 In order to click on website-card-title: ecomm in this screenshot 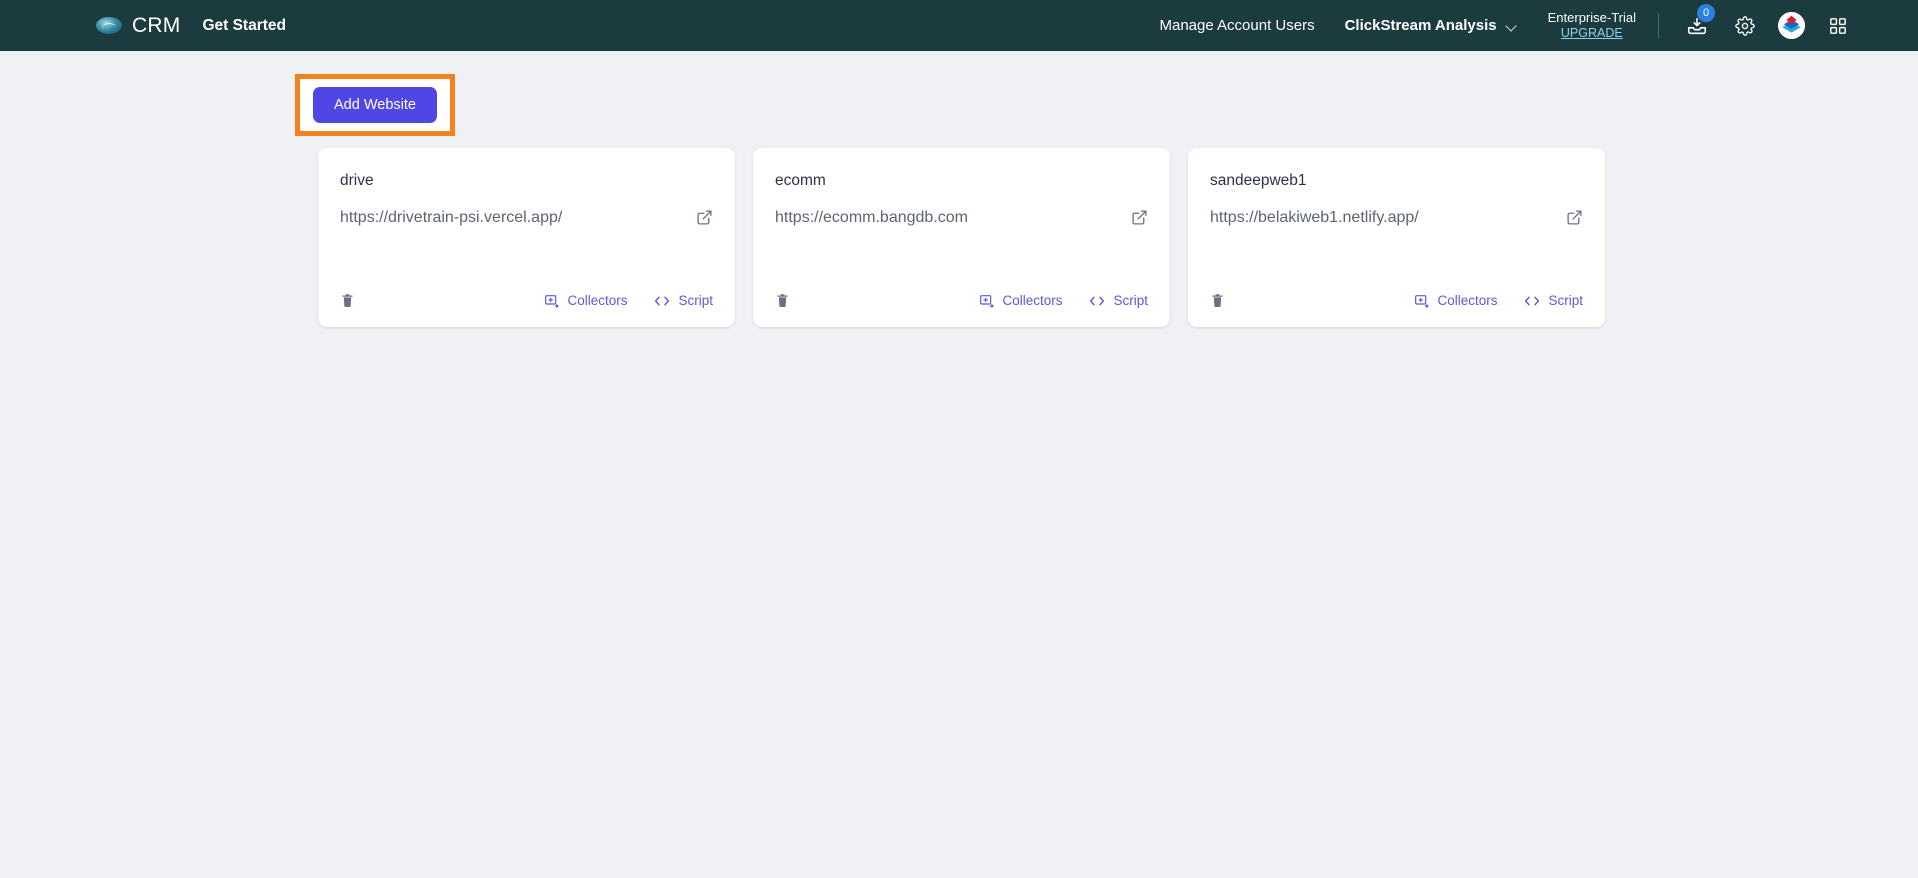, I will do `click(800, 180)`.